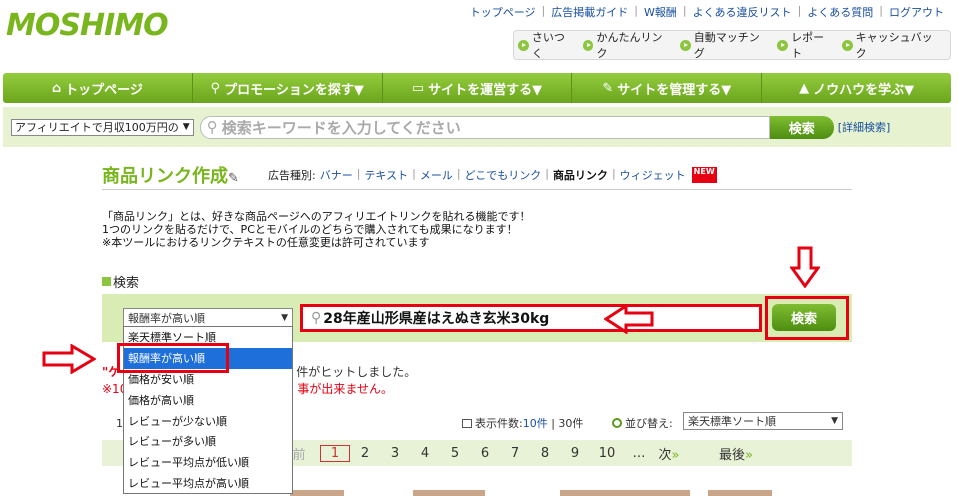 The height and width of the screenshot is (496, 958). I want to click on top-link-w-reward: W報酬, so click(660, 12).